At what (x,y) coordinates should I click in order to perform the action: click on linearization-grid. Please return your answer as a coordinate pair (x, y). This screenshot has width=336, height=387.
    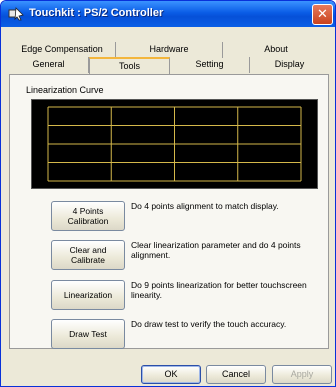
    Looking at the image, I should click on (174, 144).